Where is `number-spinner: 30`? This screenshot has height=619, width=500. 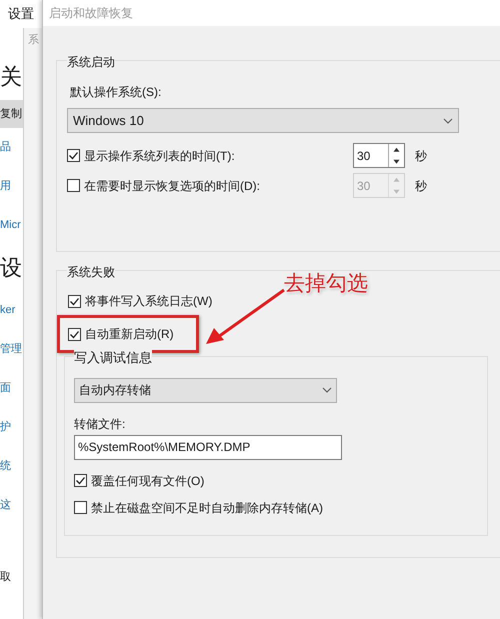 number-spinner: 30 is located at coordinates (379, 155).